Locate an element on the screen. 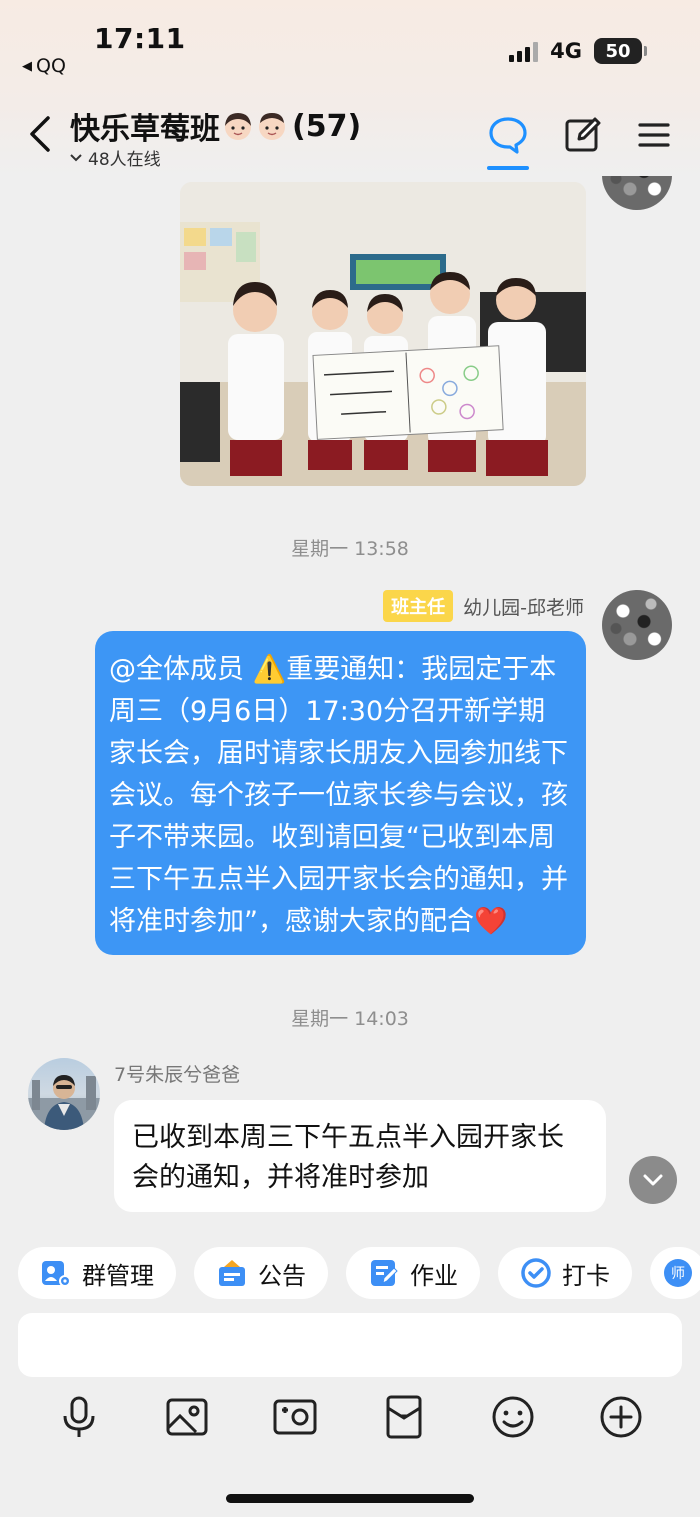  red-packet-icon is located at coordinates (404, 1417).